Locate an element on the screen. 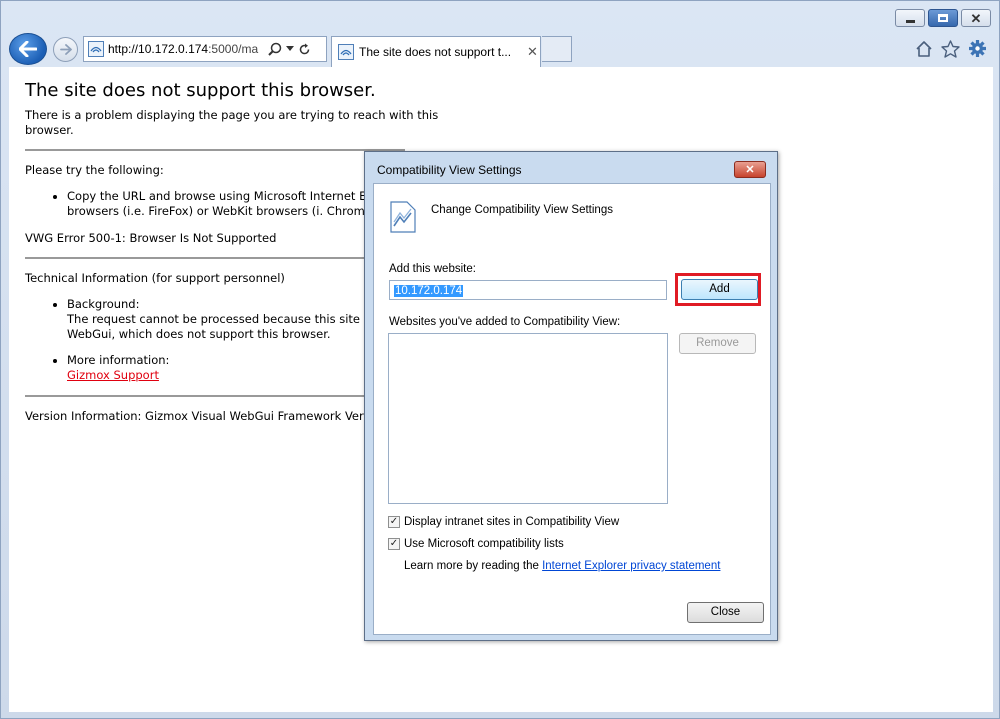 This screenshot has width=1000, height=719. ms-lists-checkbox-row: ✓ Use Microsoft compatibility lists is located at coordinates (476, 544).